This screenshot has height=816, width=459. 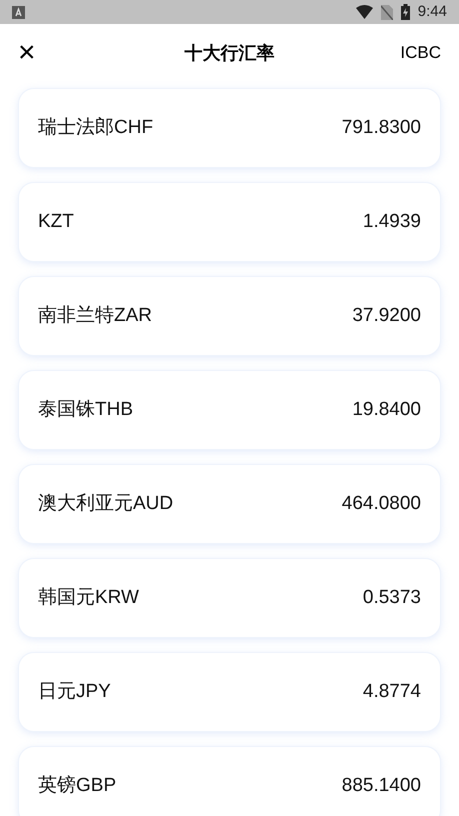 What do you see at coordinates (96, 128) in the screenshot?
I see `currency-name: 瑞士法郎CHF` at bounding box center [96, 128].